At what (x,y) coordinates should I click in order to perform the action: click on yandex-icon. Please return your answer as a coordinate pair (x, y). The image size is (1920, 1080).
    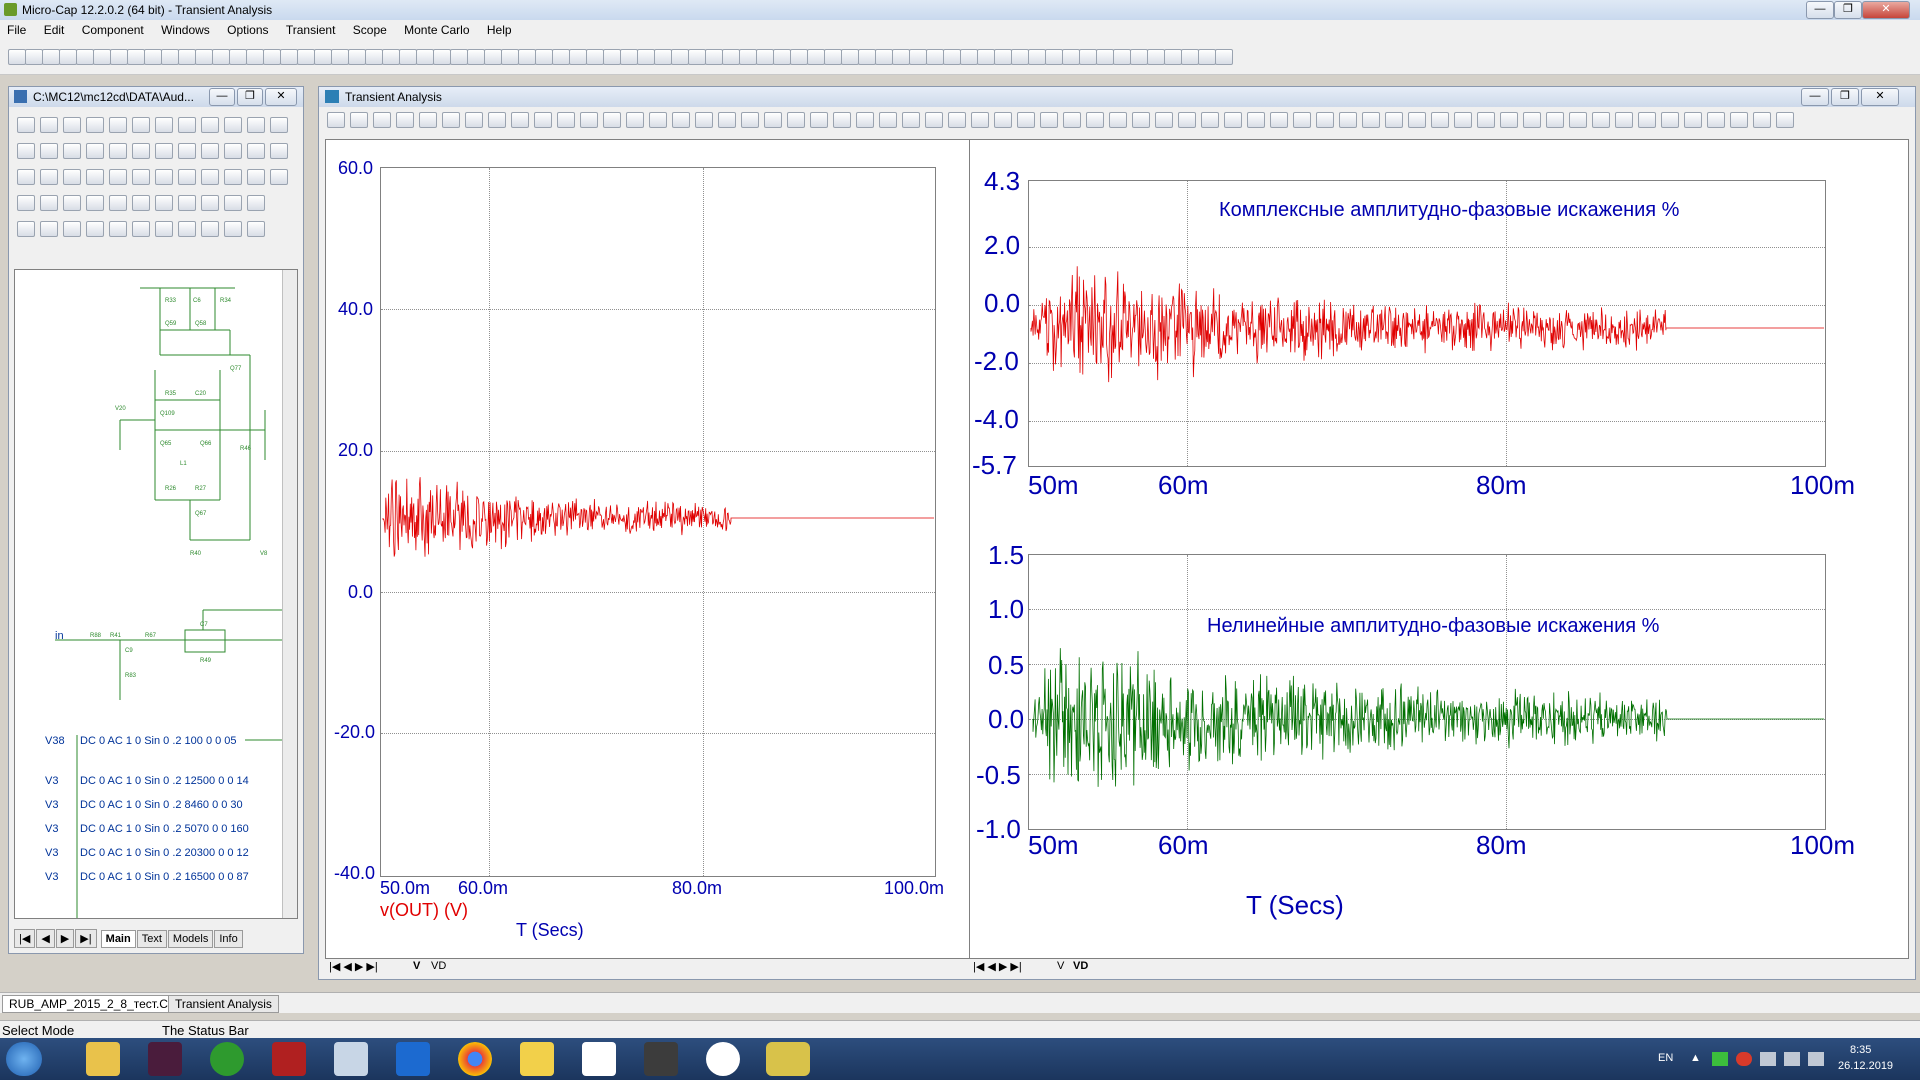
    Looking at the image, I should click on (599, 1059).